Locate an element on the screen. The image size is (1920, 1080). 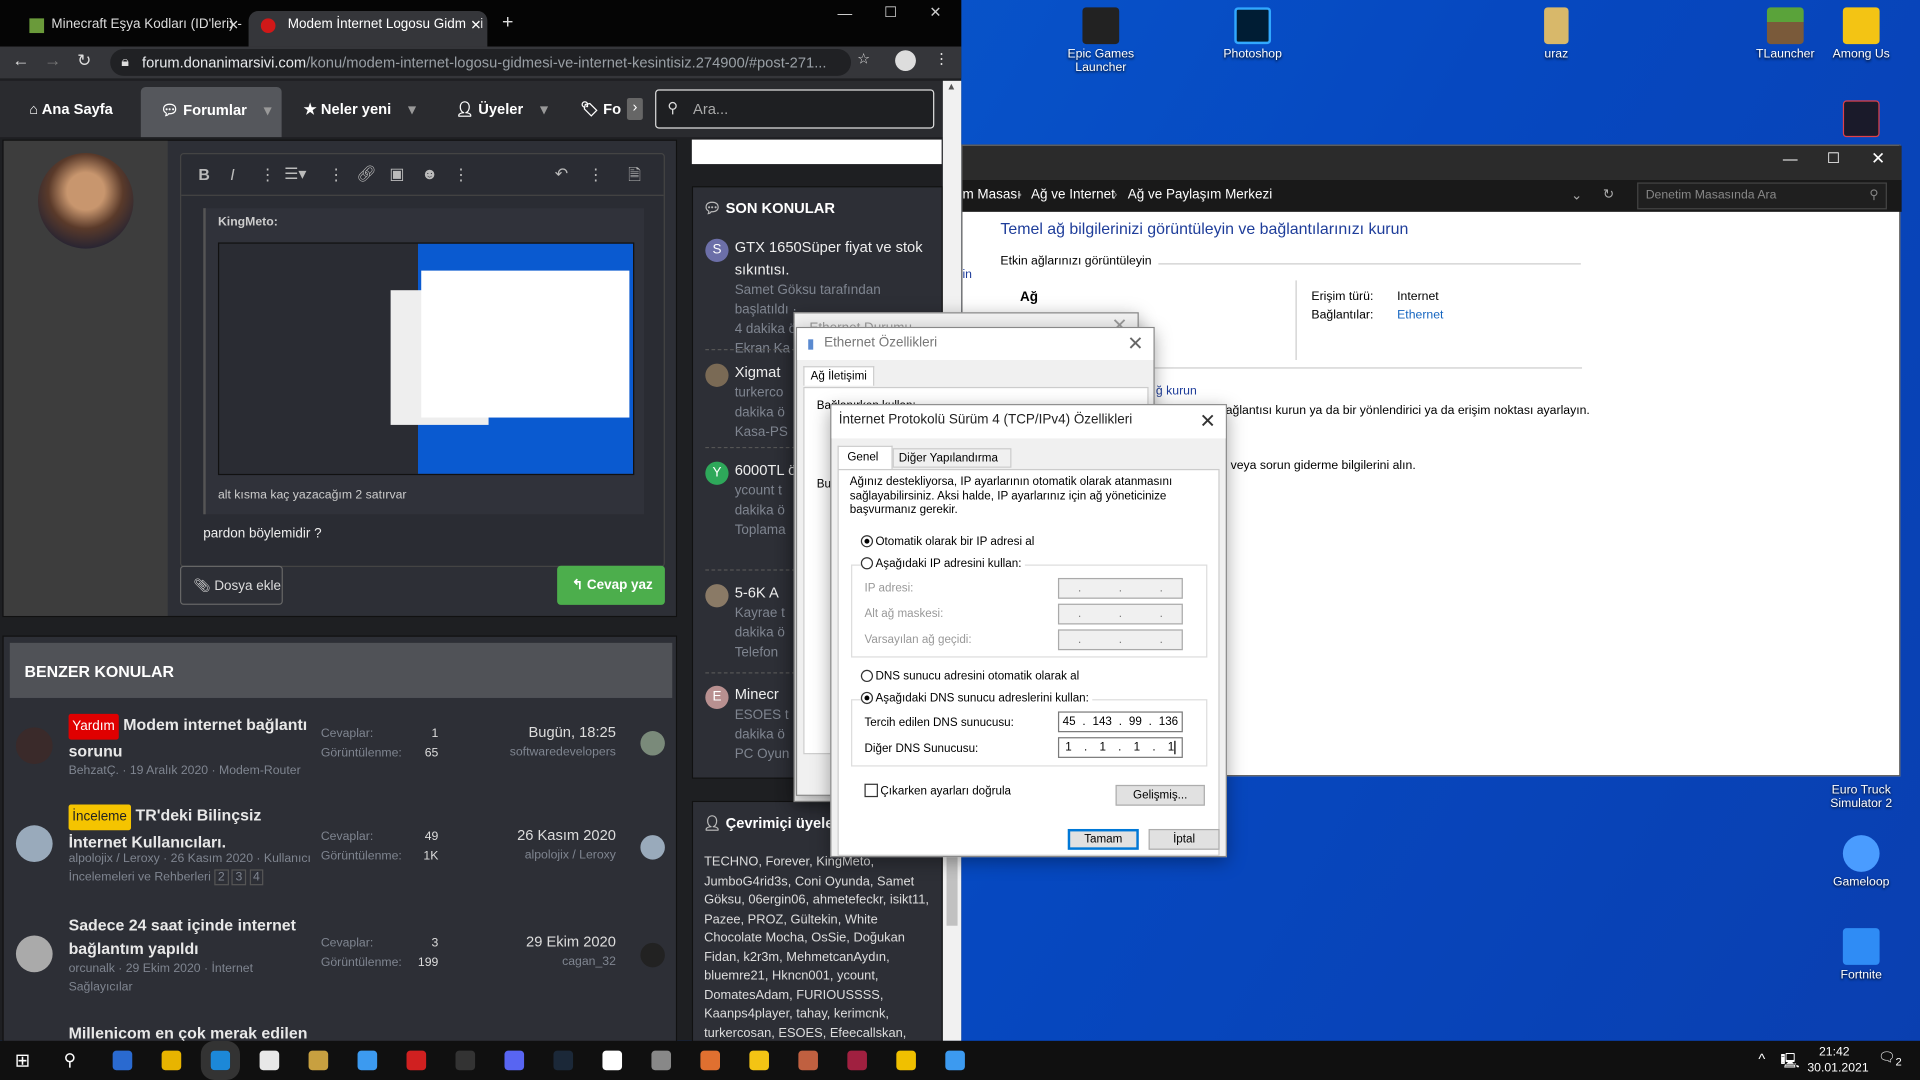
tab-alternate: Diğer Yapılandırma is located at coordinates (952, 458).